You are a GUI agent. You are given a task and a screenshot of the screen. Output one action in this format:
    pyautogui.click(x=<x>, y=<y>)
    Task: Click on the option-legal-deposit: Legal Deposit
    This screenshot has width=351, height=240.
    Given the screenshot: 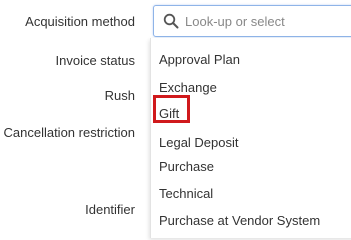 What is the action you would take?
    pyautogui.click(x=199, y=143)
    